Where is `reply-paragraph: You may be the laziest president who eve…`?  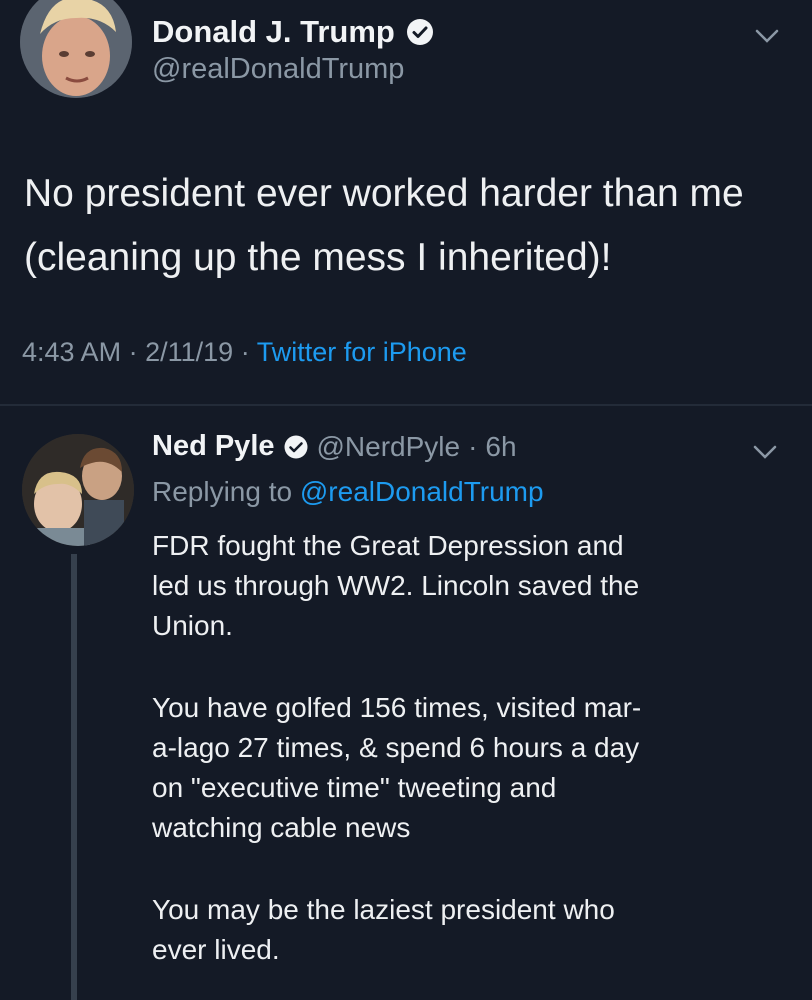
reply-paragraph: You may be the laziest president who eve… is located at coordinates (383, 929).